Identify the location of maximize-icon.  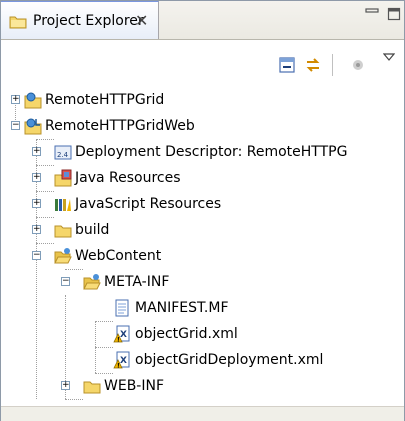
(394, 14).